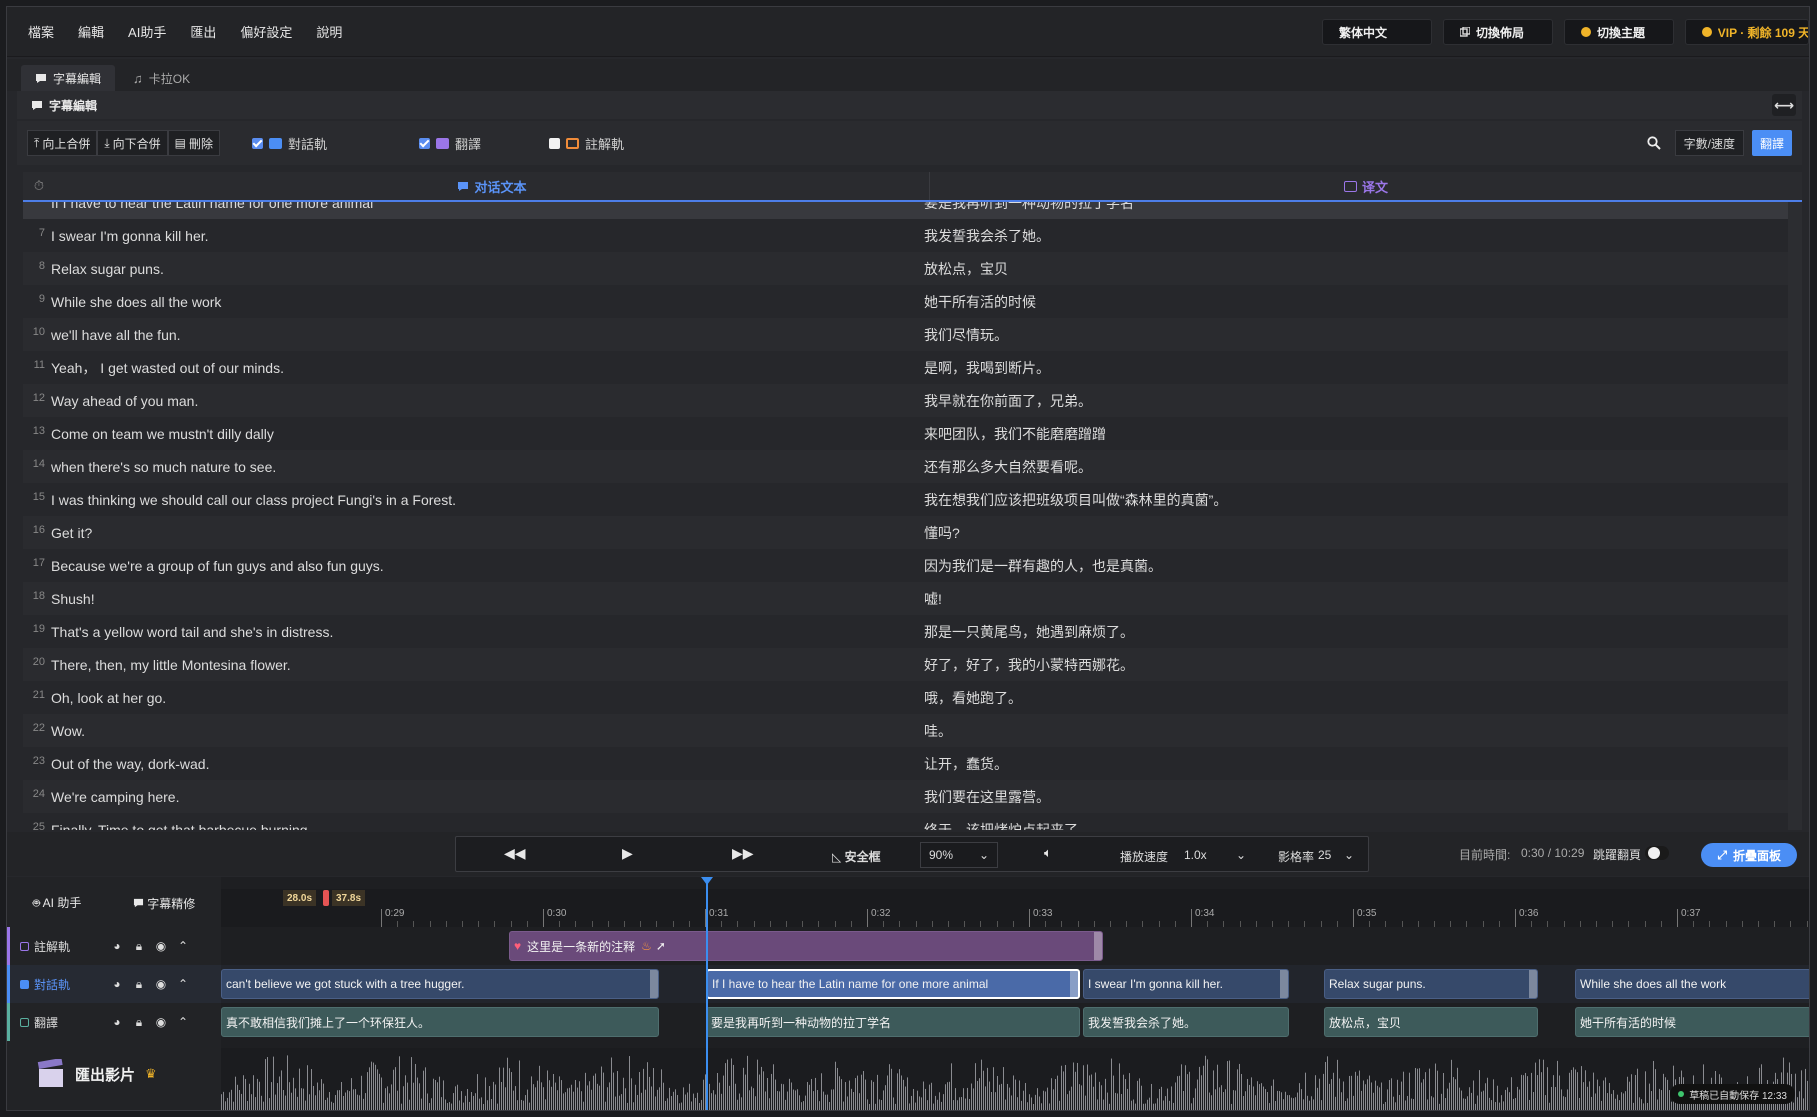  I want to click on menu-export: 匯出, so click(203, 31).